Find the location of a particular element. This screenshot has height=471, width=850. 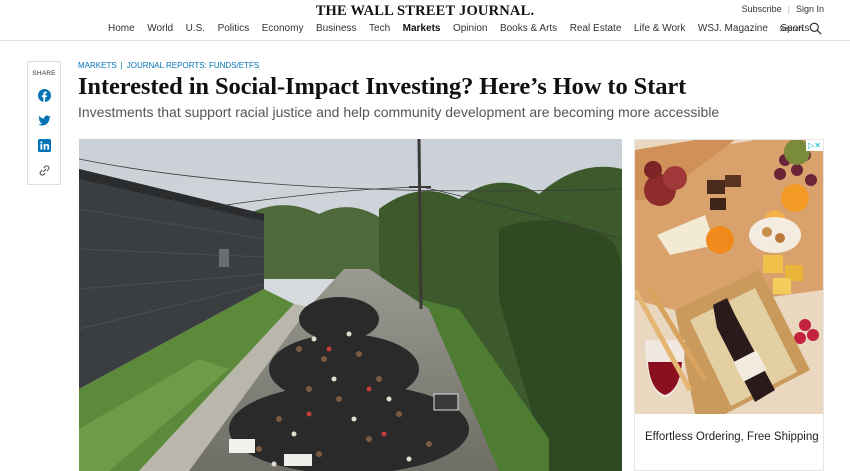

ad-caption: Effortless Ordering, Free Shipping is located at coordinates (732, 437).